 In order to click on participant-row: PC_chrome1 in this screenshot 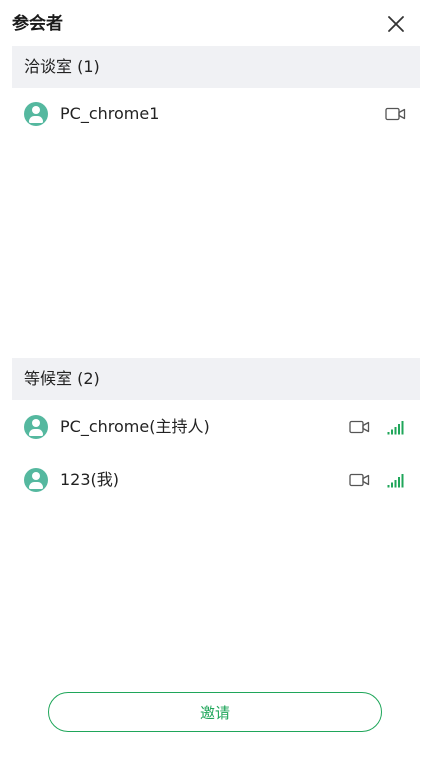, I will do `click(216, 114)`.